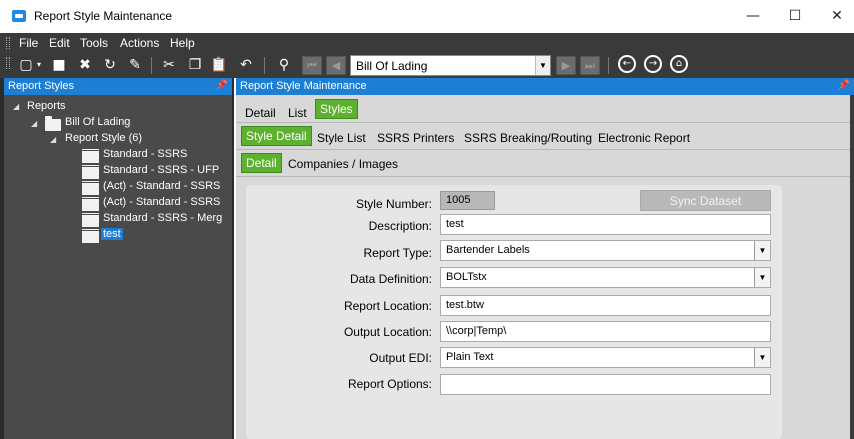  Describe the element at coordinates (59, 43) in the screenshot. I see `menu-edit: Edit` at that location.